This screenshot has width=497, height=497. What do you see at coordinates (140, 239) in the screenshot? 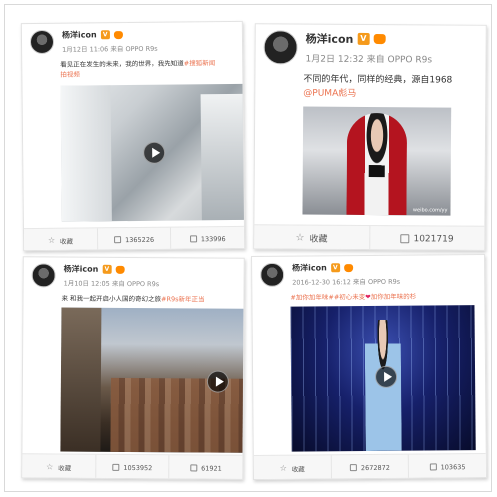
I see `repost-count: 1365226` at bounding box center [140, 239].